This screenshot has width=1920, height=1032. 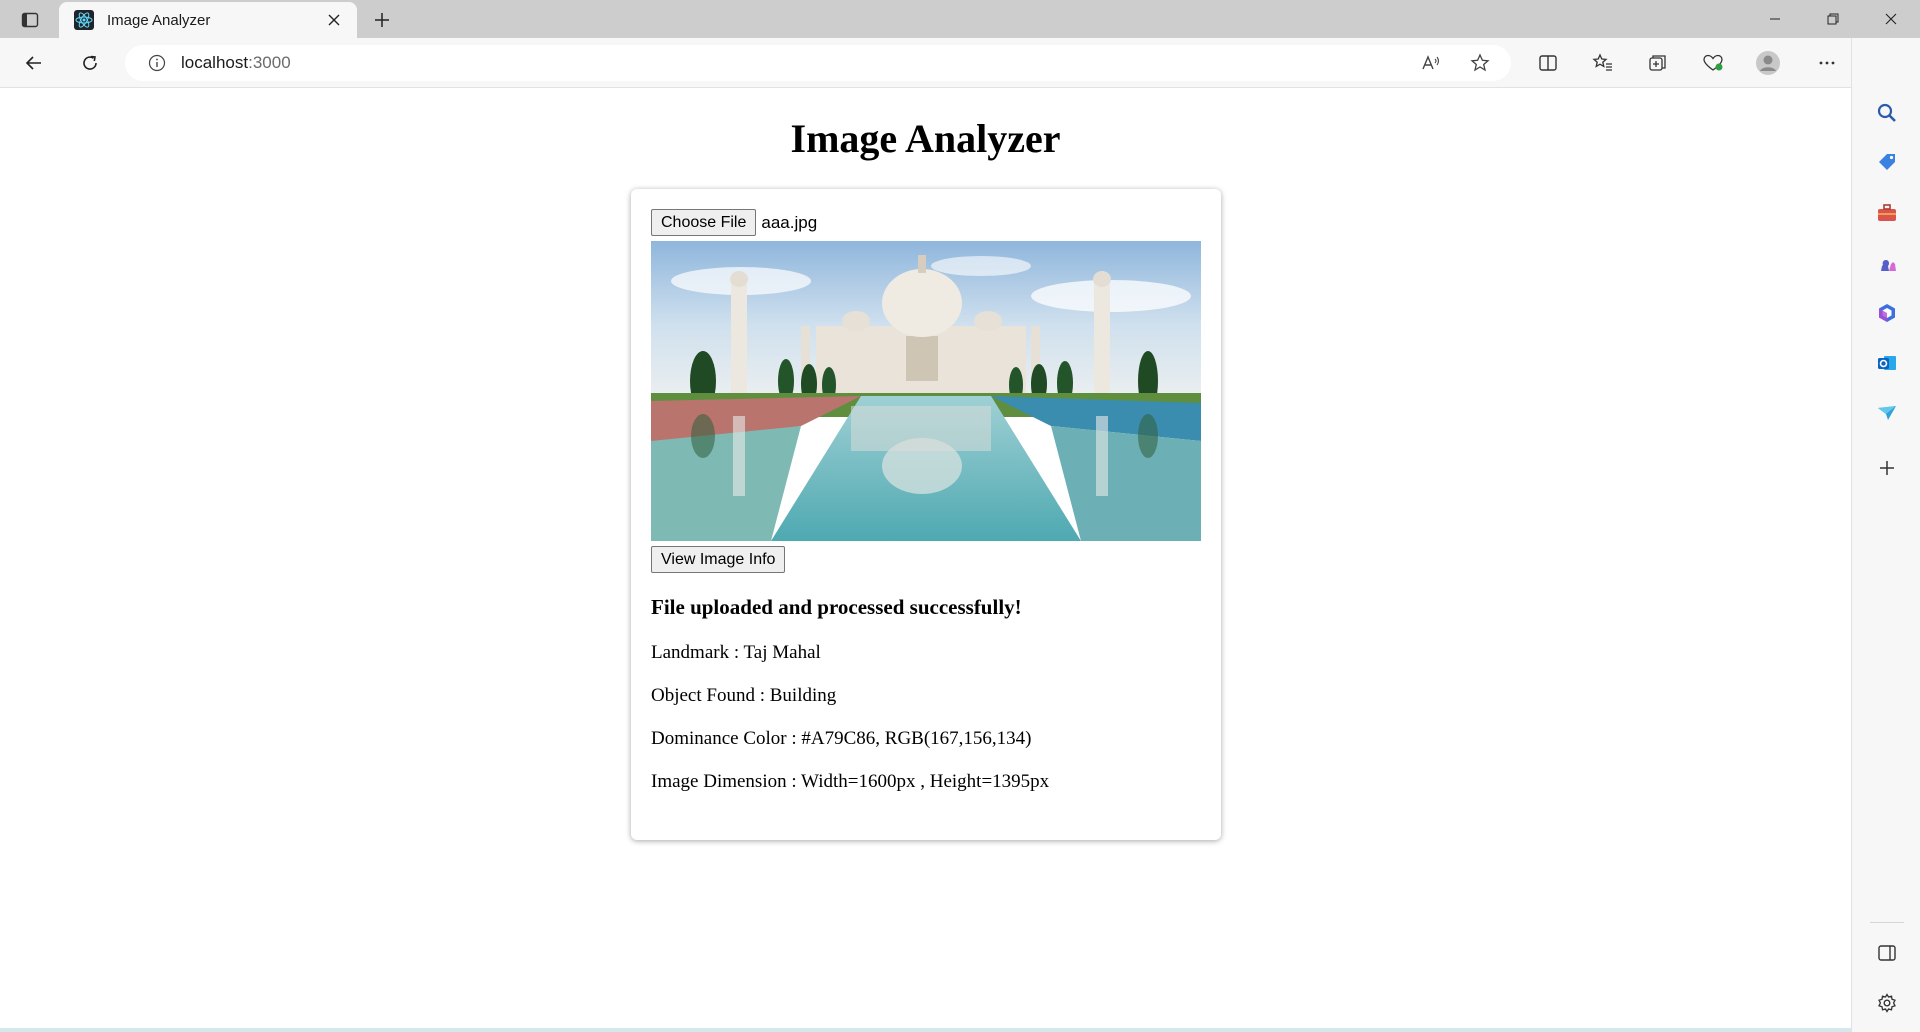 What do you see at coordinates (818, 63) in the screenshot?
I see `address-bar: localhost:3000` at bounding box center [818, 63].